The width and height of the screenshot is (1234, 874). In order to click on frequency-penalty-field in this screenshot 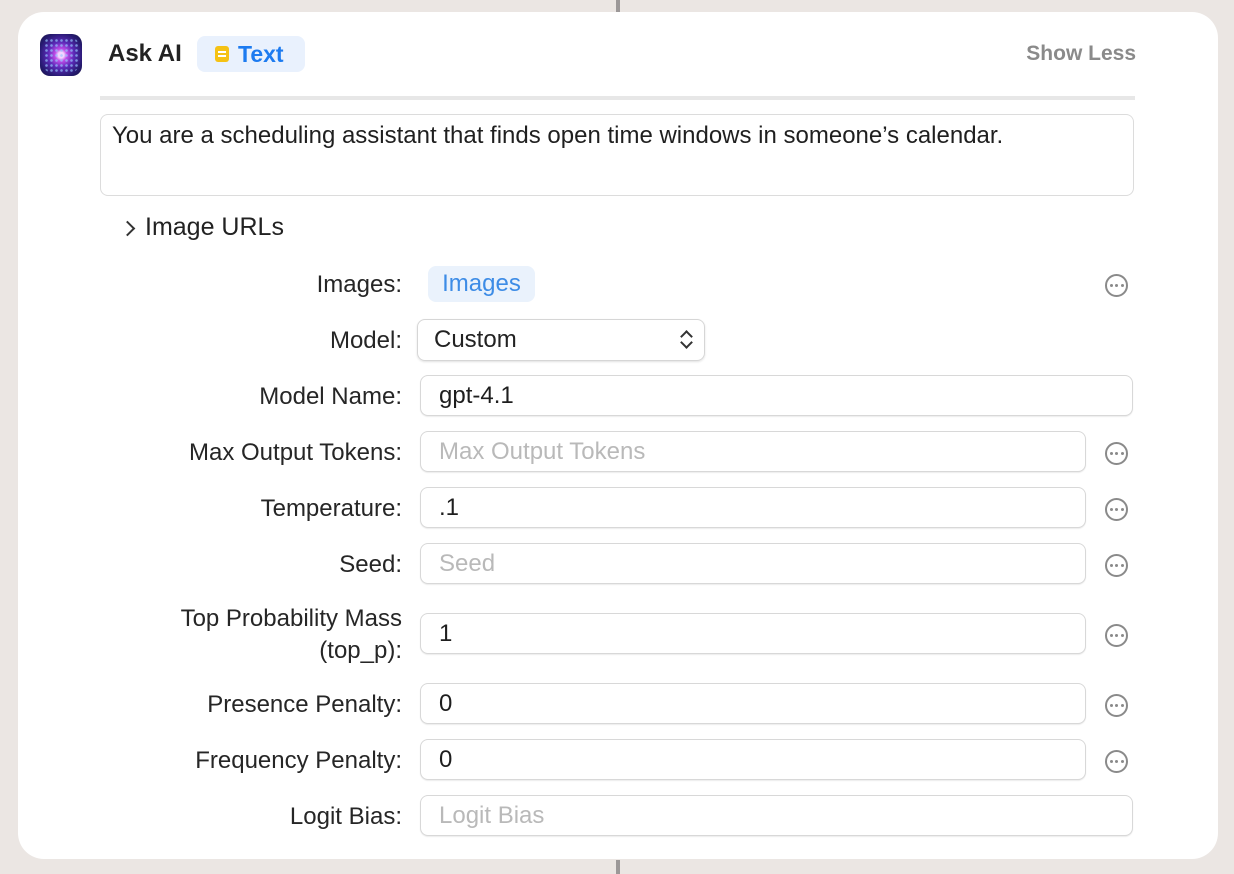, I will do `click(753, 759)`.